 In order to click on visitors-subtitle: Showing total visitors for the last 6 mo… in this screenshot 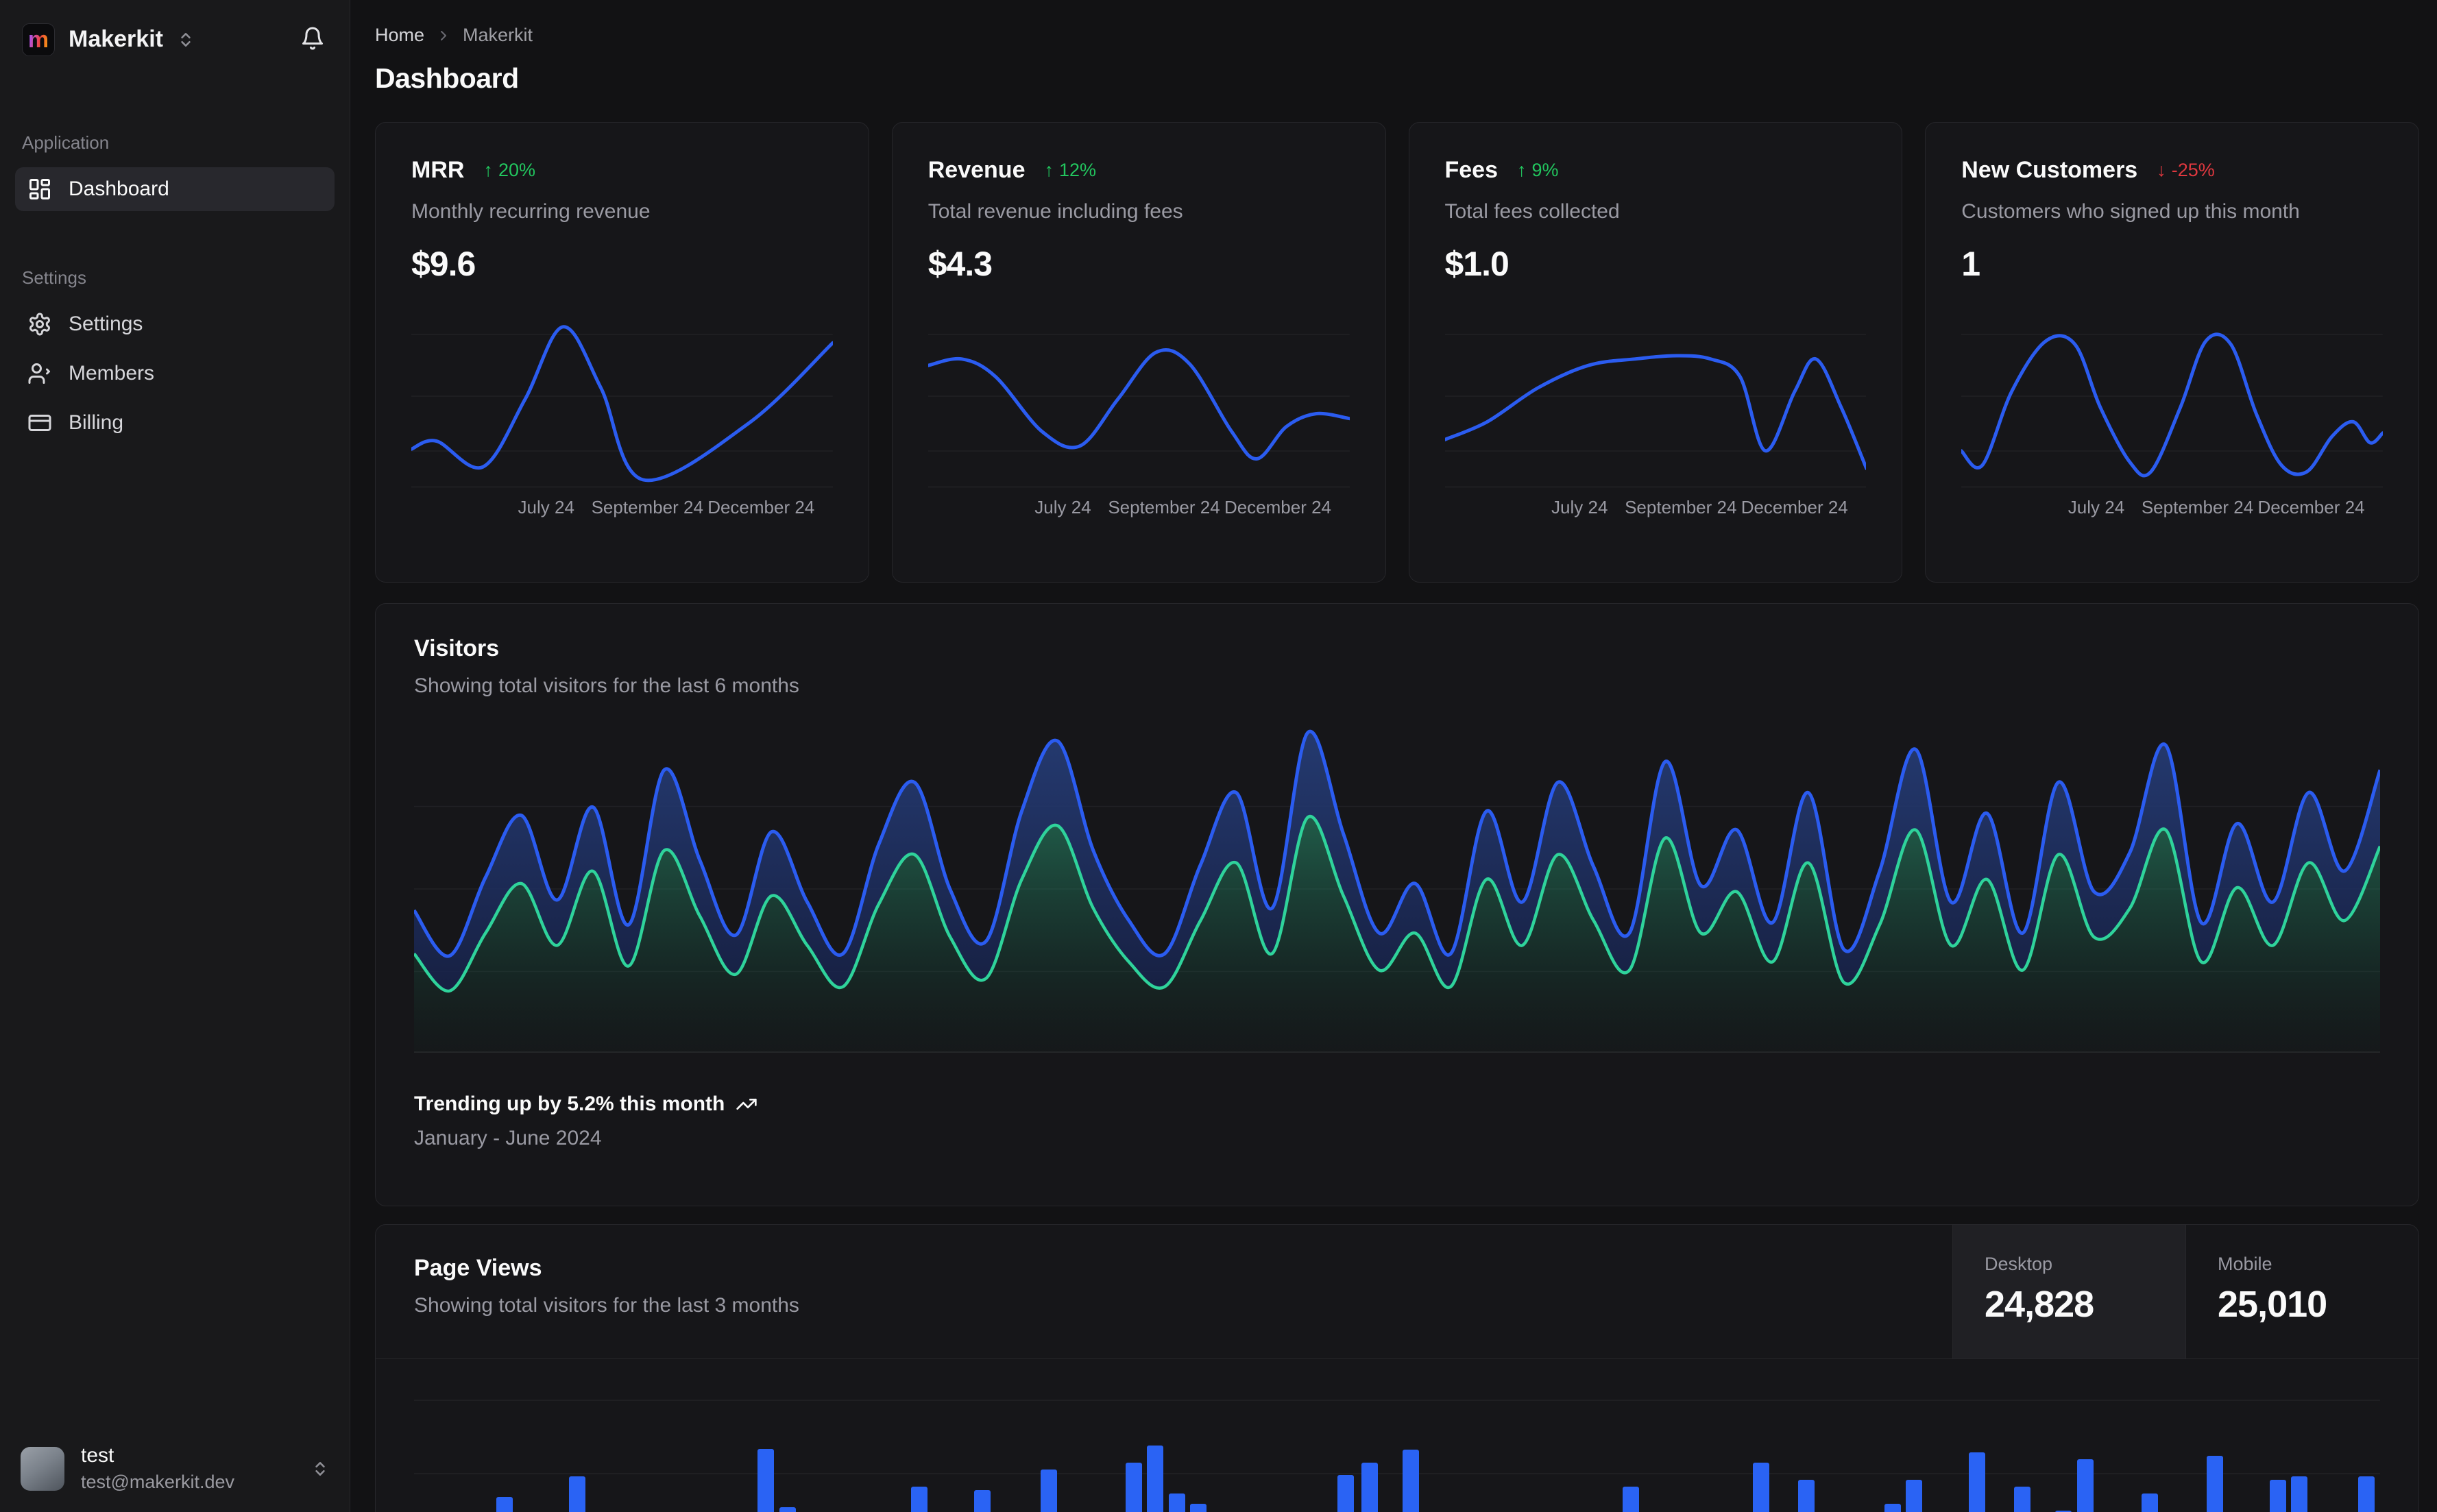, I will do `click(606, 685)`.